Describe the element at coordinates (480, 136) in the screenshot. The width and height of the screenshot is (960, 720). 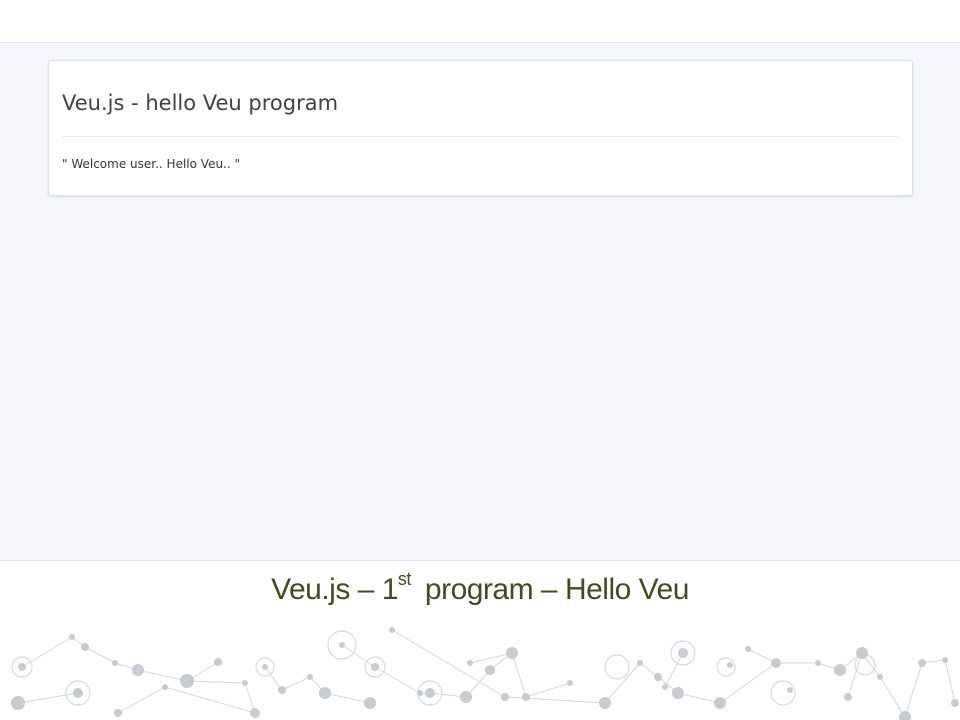
I see `card-divider` at that location.